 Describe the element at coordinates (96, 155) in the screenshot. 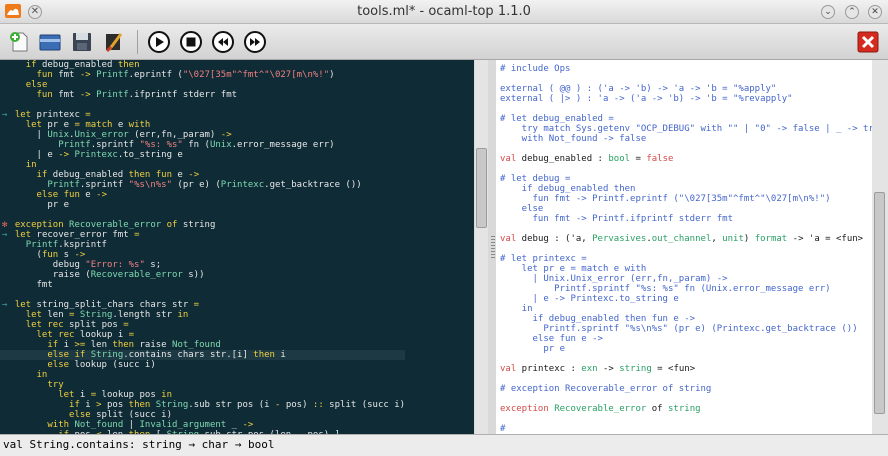

I see `code-token: Printexc` at that location.